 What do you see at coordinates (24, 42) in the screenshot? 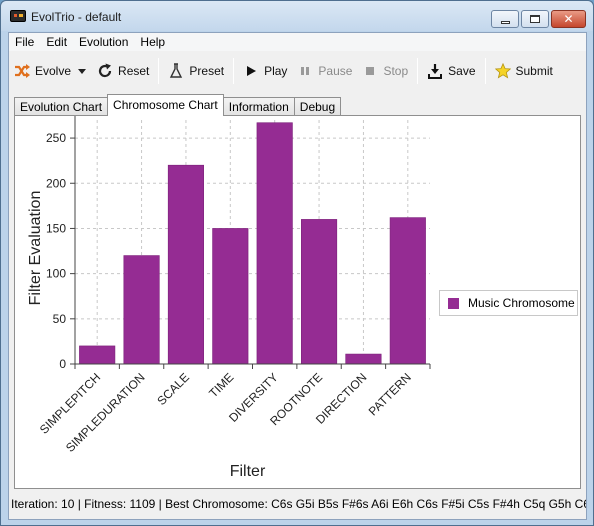
I see `menu-file: File` at bounding box center [24, 42].